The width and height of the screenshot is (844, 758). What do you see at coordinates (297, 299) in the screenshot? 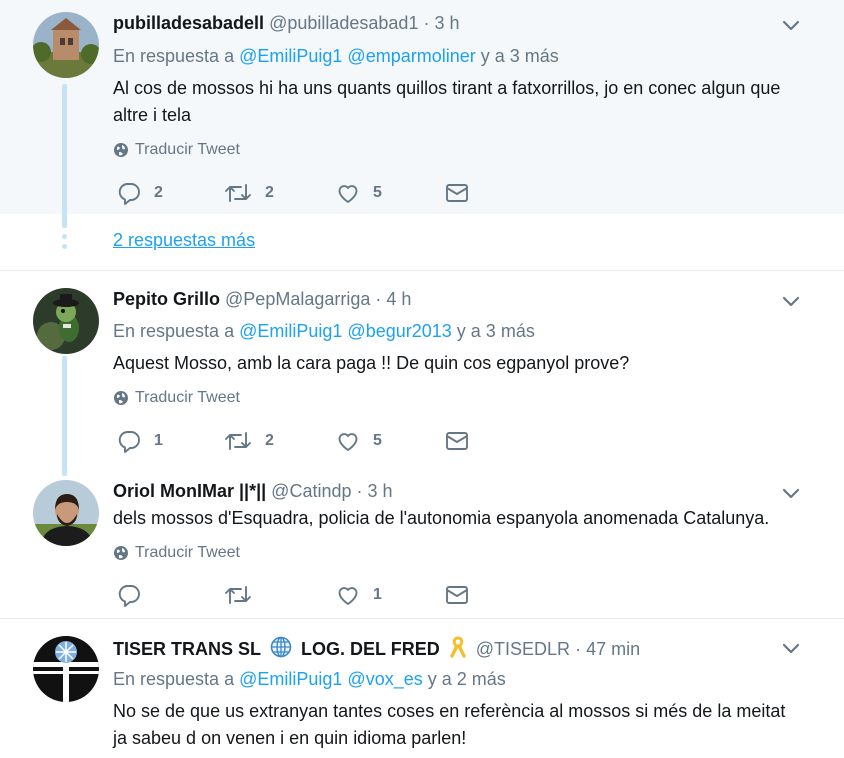
I see `user-handle: @PepMalagarriga` at bounding box center [297, 299].